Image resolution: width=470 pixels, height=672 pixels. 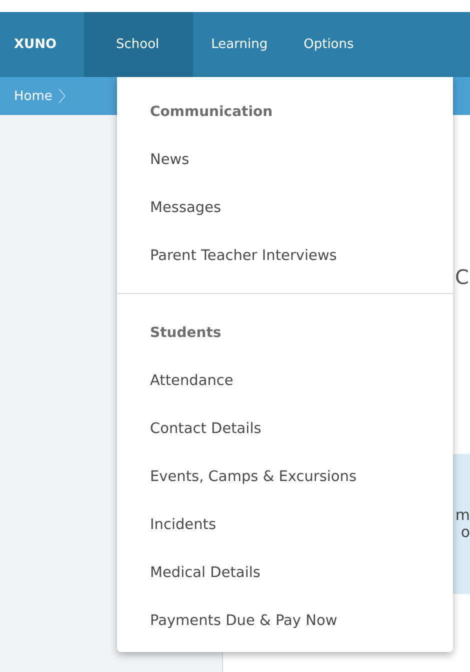 I want to click on menu-item: Payments Due & Pay Now, so click(x=244, y=621).